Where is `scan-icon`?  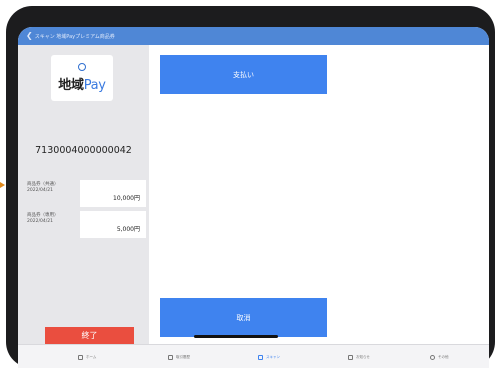 scan-icon is located at coordinates (260, 357).